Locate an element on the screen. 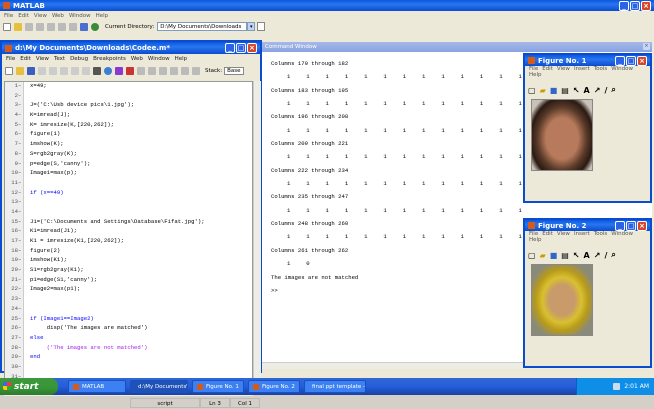  code-line: 8– S=rgb2gray(K); is located at coordinates (128, 155).